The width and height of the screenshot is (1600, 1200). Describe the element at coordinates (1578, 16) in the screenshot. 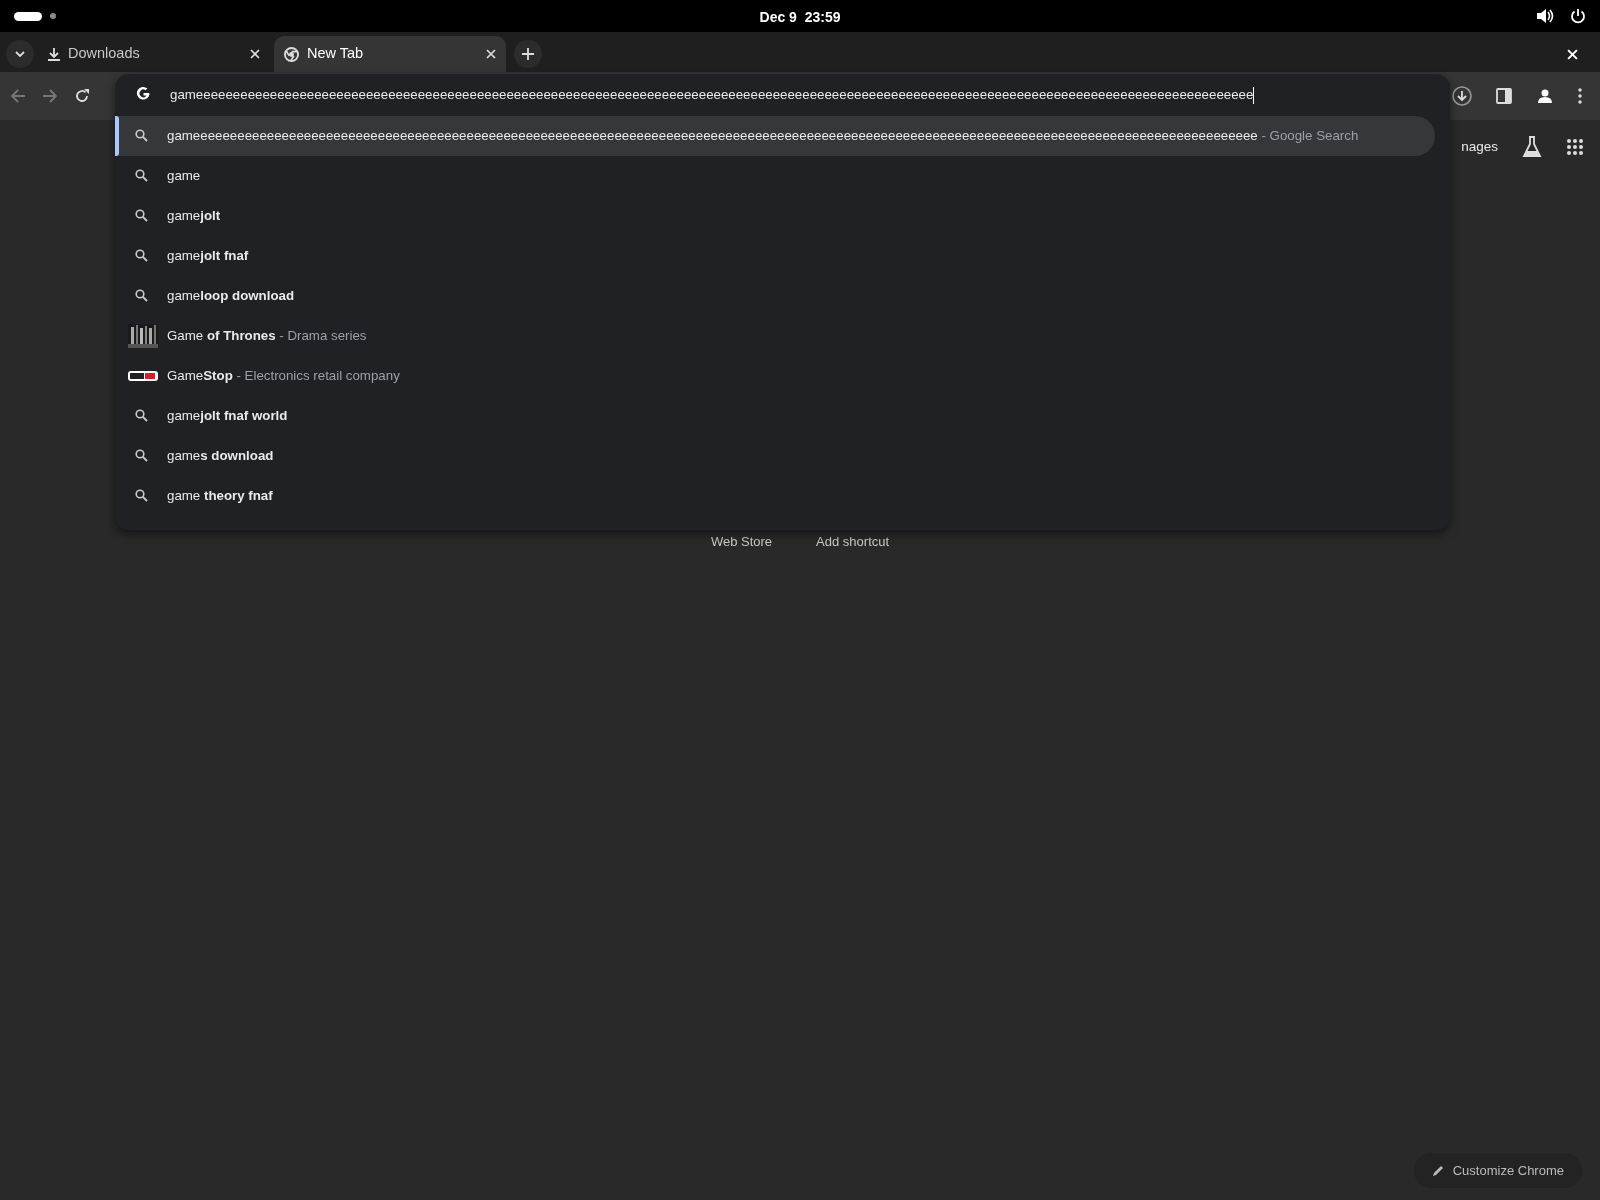

I see `power-icon` at that location.